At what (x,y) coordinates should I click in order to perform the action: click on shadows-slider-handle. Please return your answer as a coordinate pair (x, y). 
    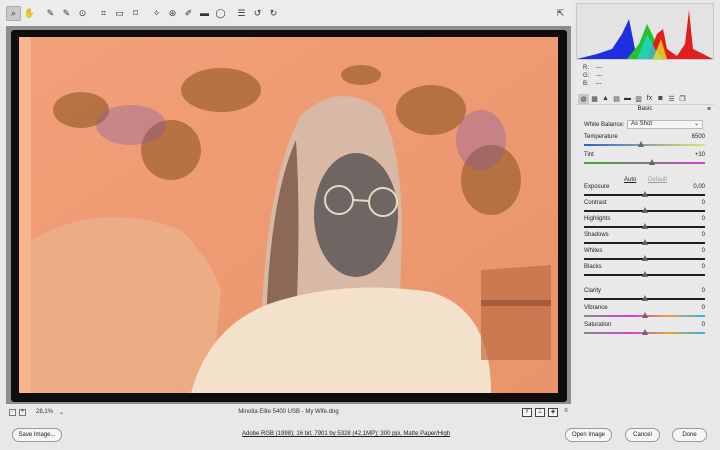
    Looking at the image, I should click on (644, 242).